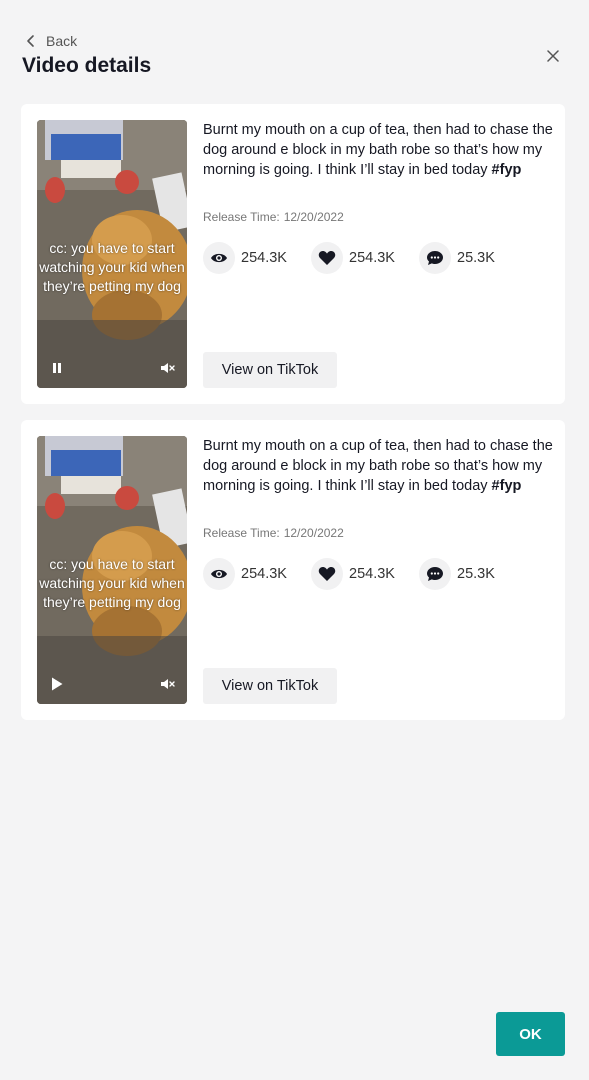 This screenshot has height=1080, width=589. I want to click on pause-button, so click(57, 368).